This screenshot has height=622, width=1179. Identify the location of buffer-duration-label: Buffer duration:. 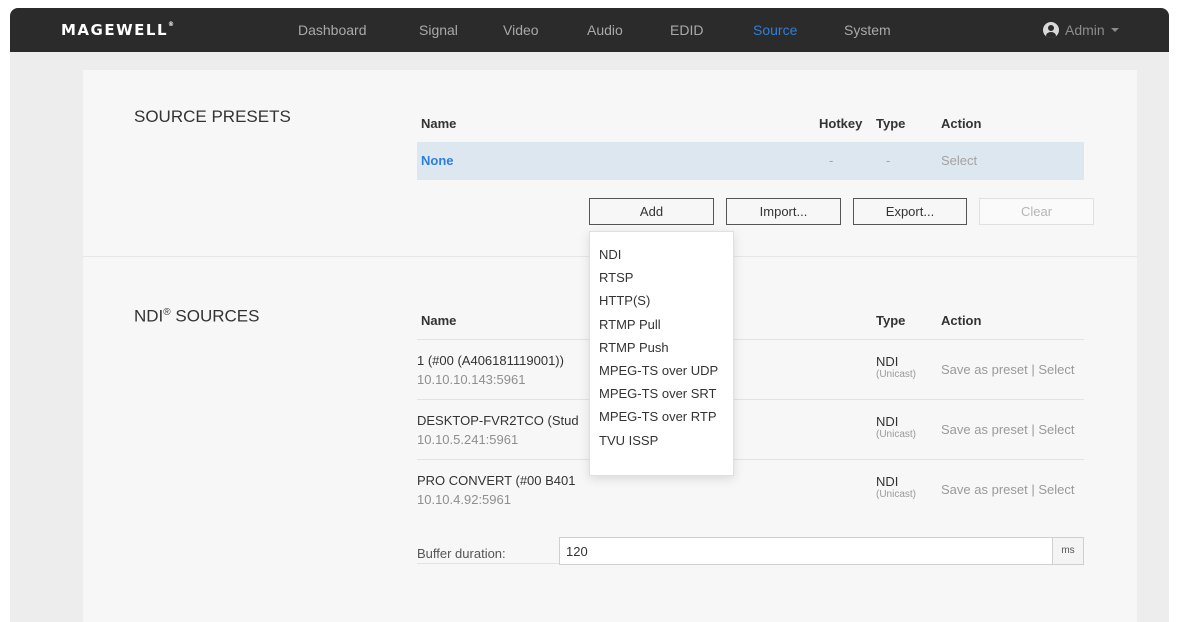
(461, 553).